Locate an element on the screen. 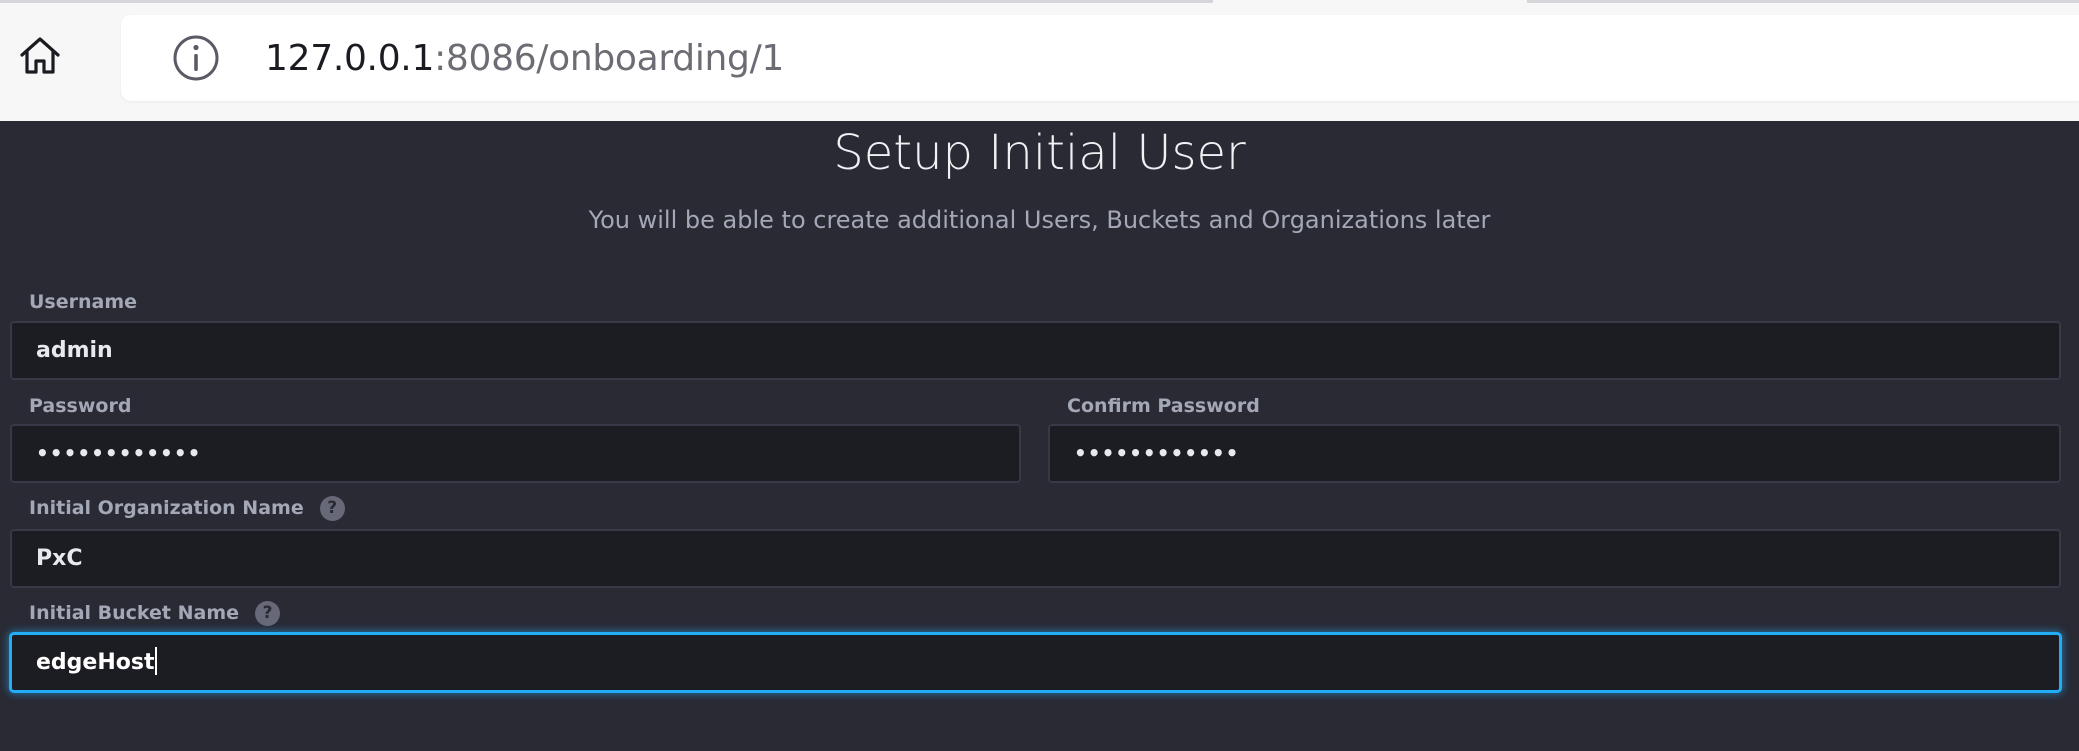 This screenshot has width=2079, height=751. password-label: Password is located at coordinates (80, 406).